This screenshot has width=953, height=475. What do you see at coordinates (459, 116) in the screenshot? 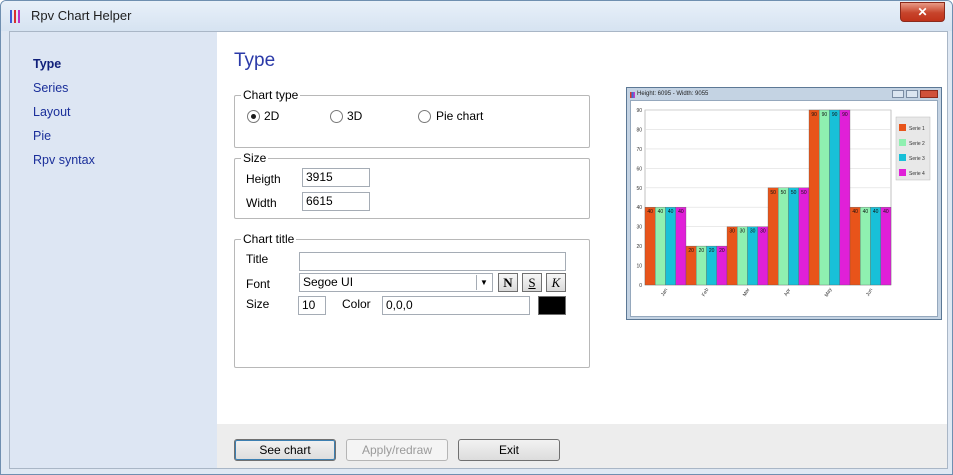
I see `radio-pie-chart-label: Pie chart` at bounding box center [459, 116].